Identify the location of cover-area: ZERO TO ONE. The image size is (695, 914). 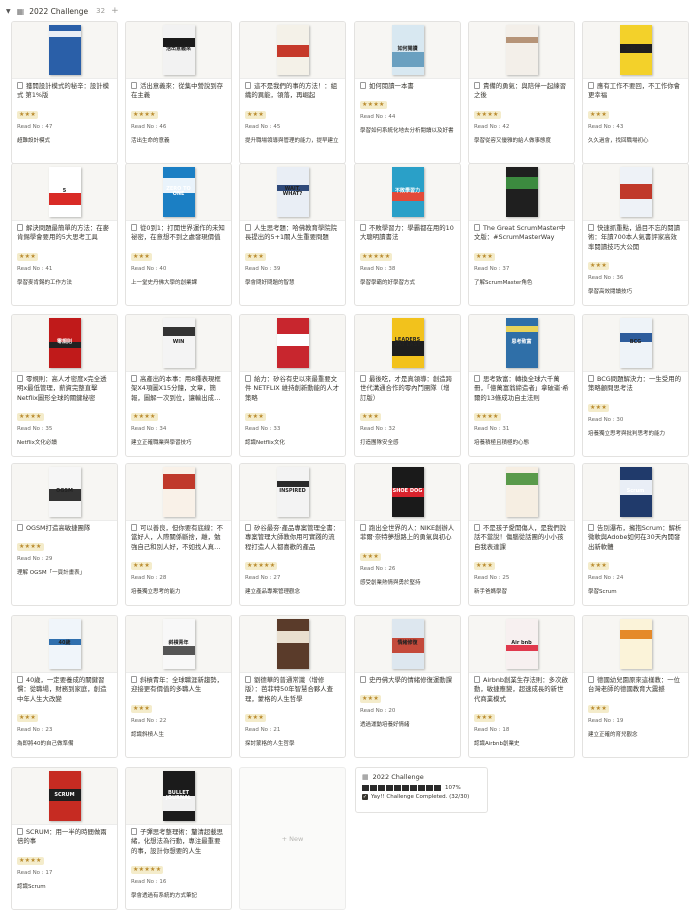
(178, 192).